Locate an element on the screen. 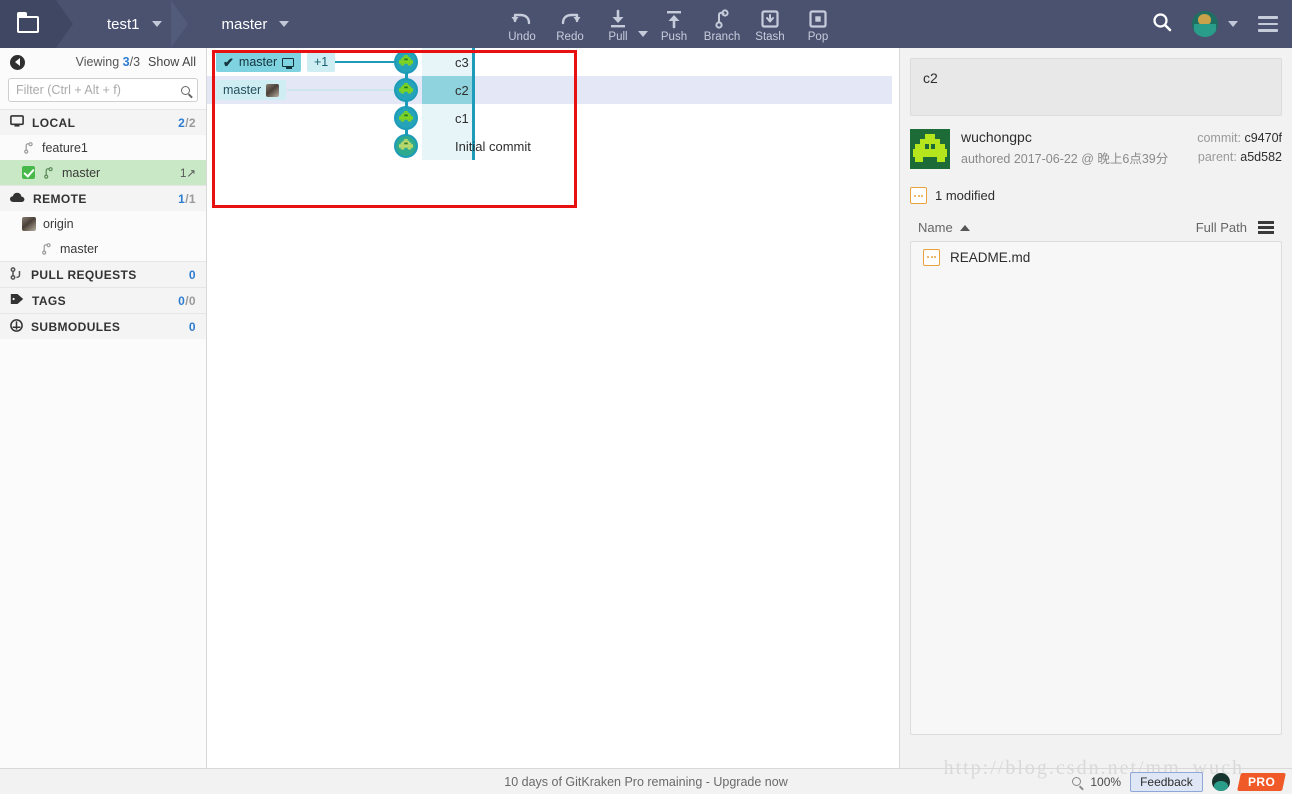  pop-button: Pop is located at coordinates (818, 24).